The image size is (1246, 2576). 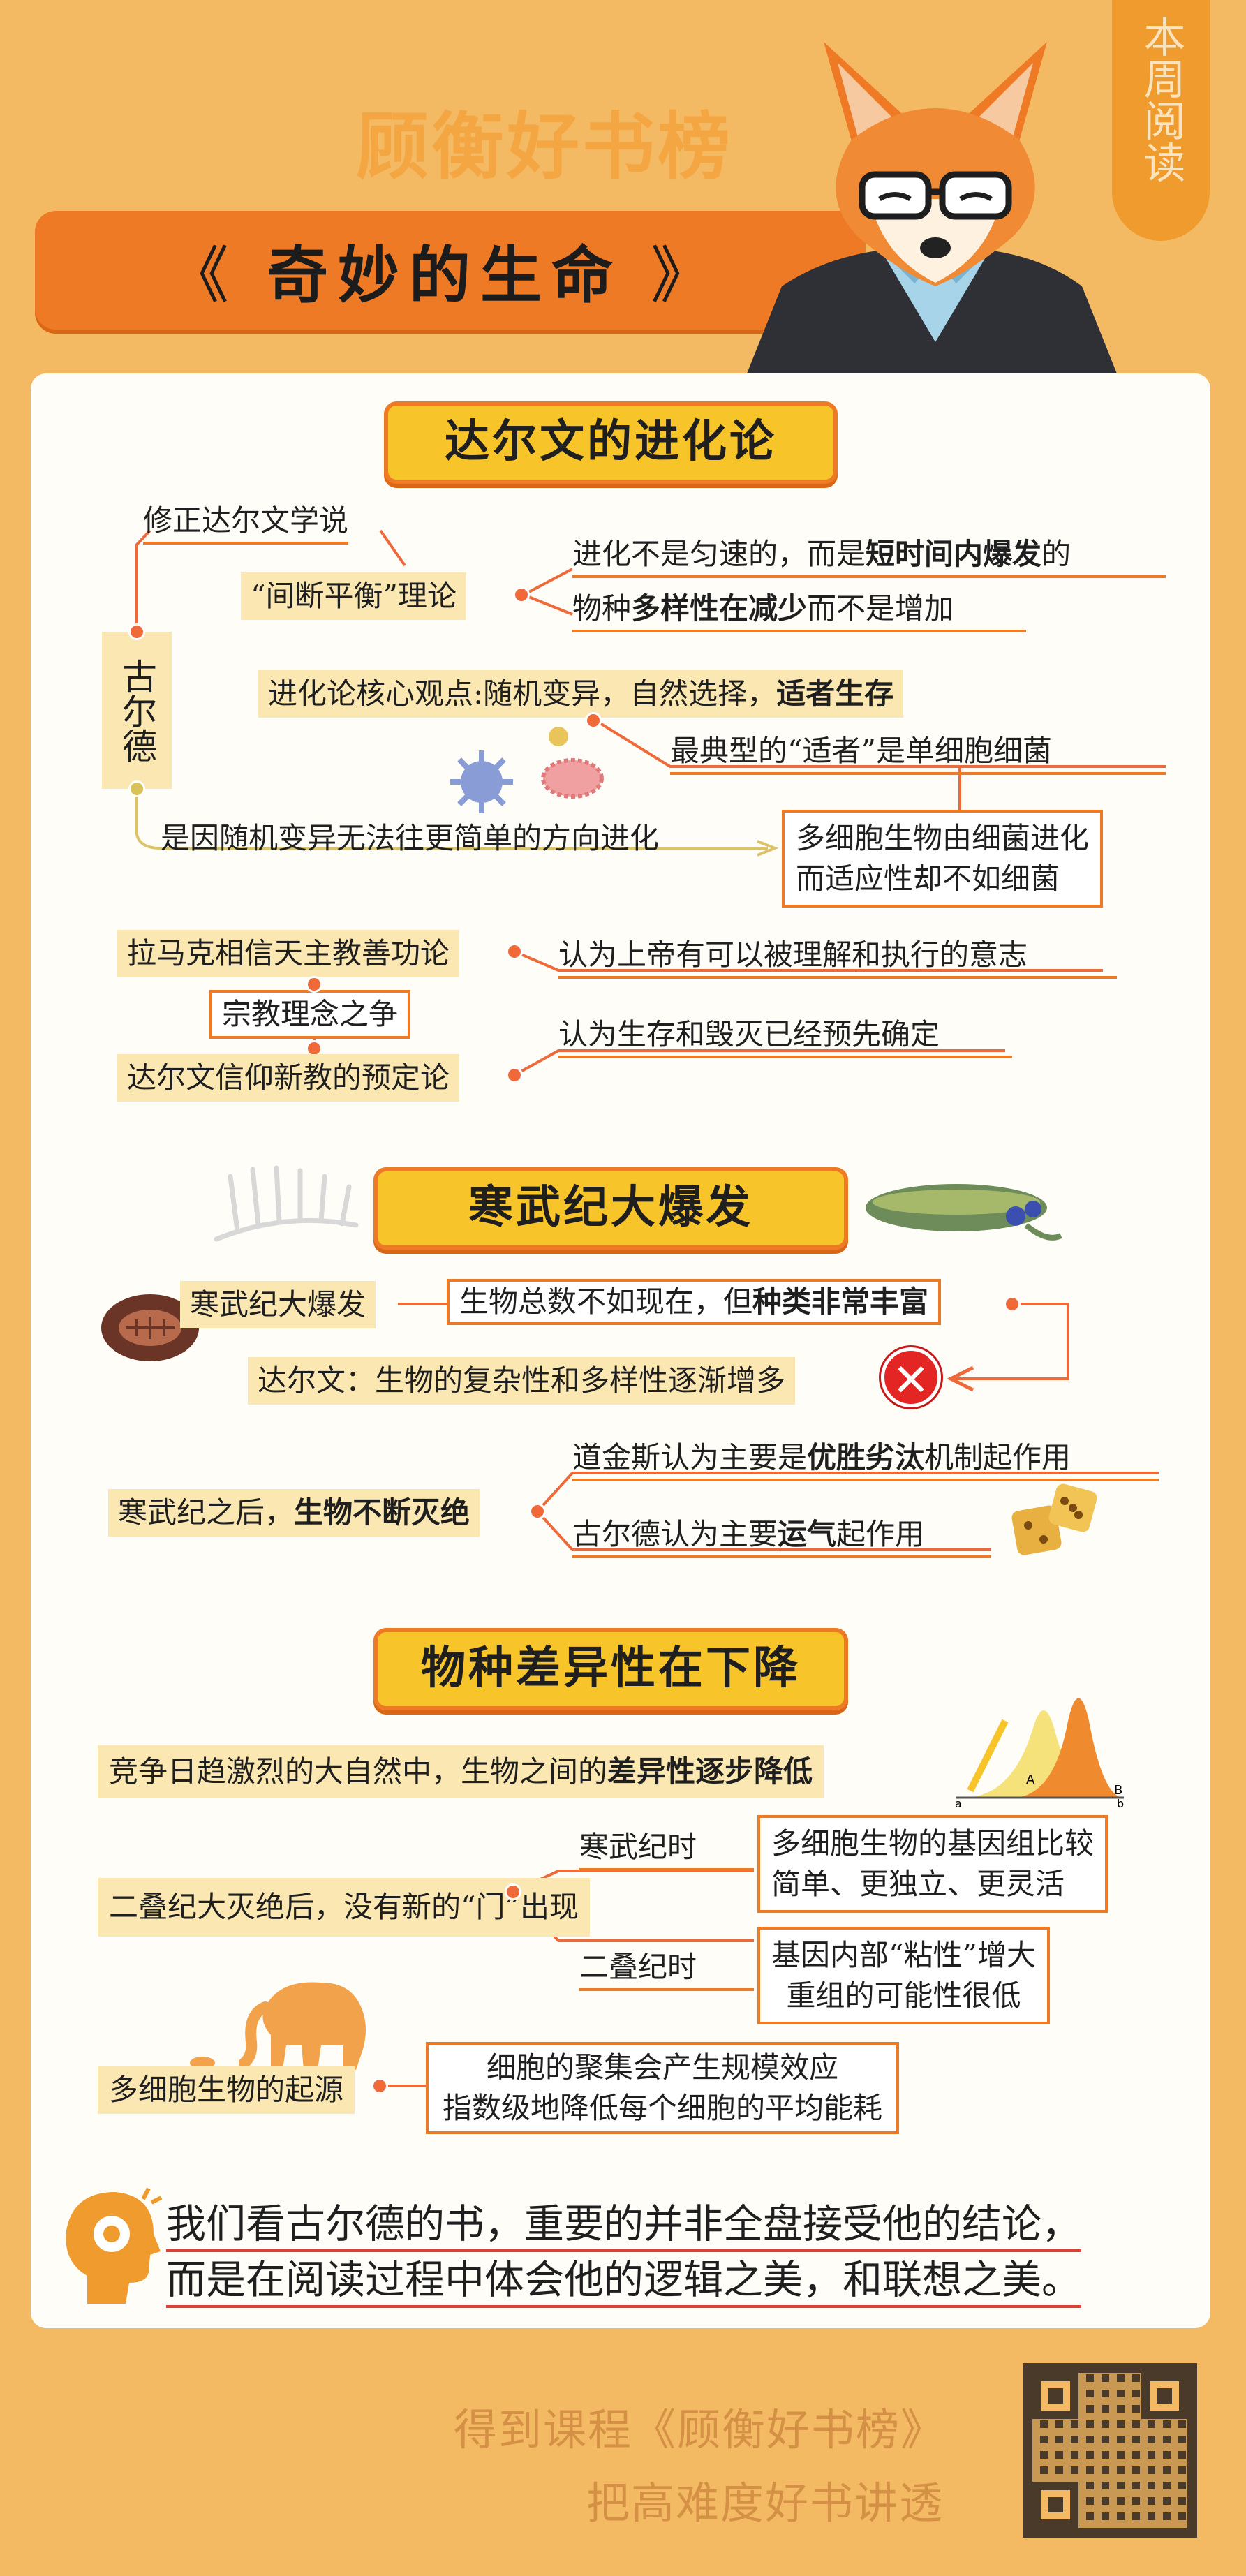 I want to click on permian-dot, so click(x=513, y=1891).